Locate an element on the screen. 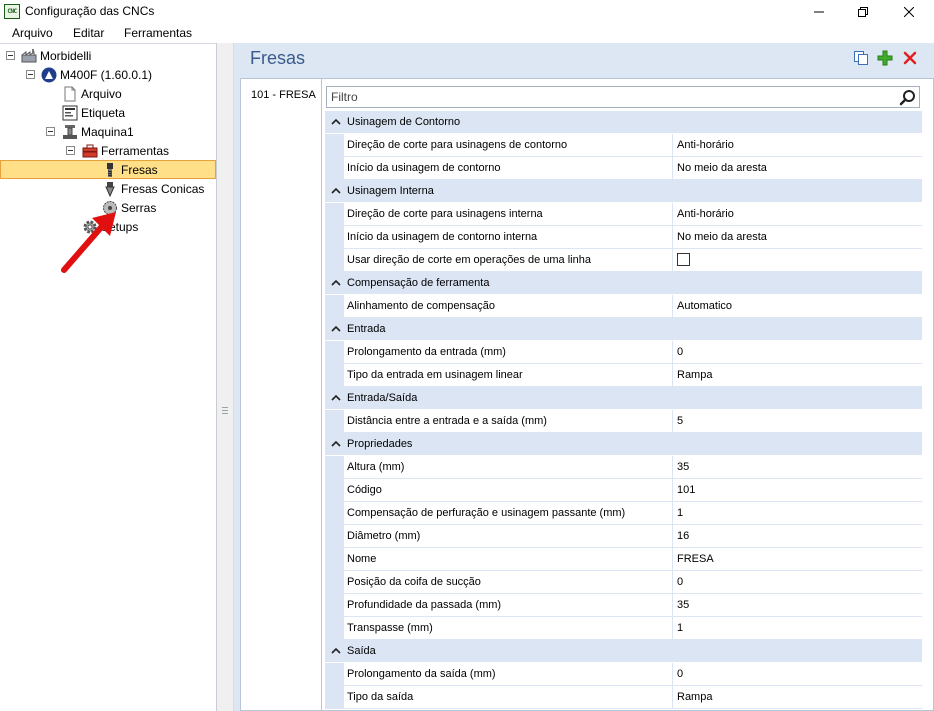 The width and height of the screenshot is (934, 711). property-row: Altura (mm) 35 is located at coordinates (623, 467).